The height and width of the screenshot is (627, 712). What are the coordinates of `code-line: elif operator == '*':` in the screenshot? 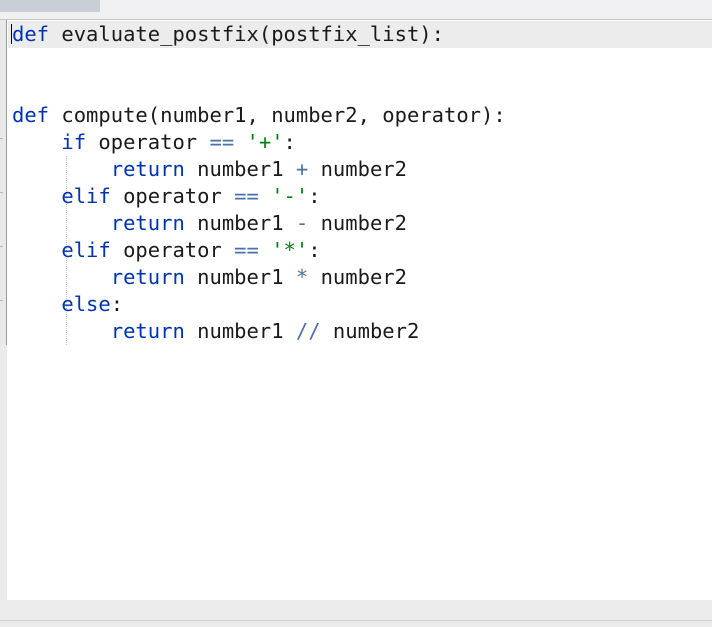 It's located at (259, 250).